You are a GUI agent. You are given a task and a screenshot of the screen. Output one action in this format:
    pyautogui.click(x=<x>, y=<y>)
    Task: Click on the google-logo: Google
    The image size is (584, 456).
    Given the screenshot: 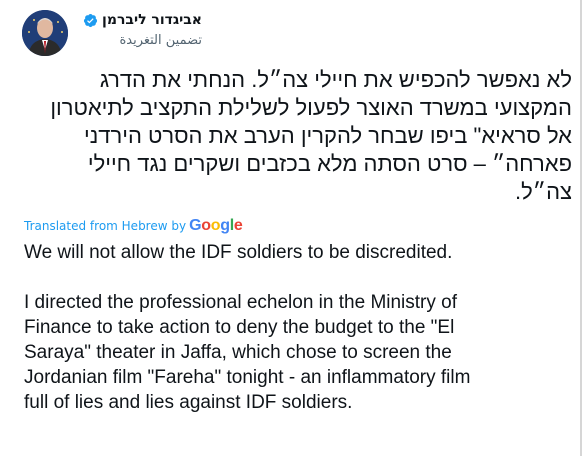 What is the action you would take?
    pyautogui.click(x=216, y=226)
    